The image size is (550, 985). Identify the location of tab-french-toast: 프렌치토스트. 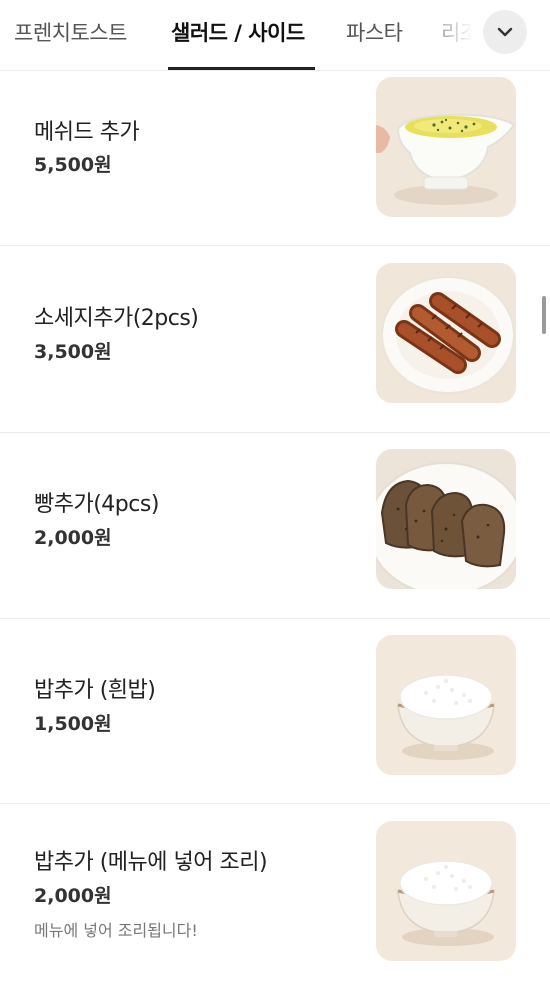
(70, 32).